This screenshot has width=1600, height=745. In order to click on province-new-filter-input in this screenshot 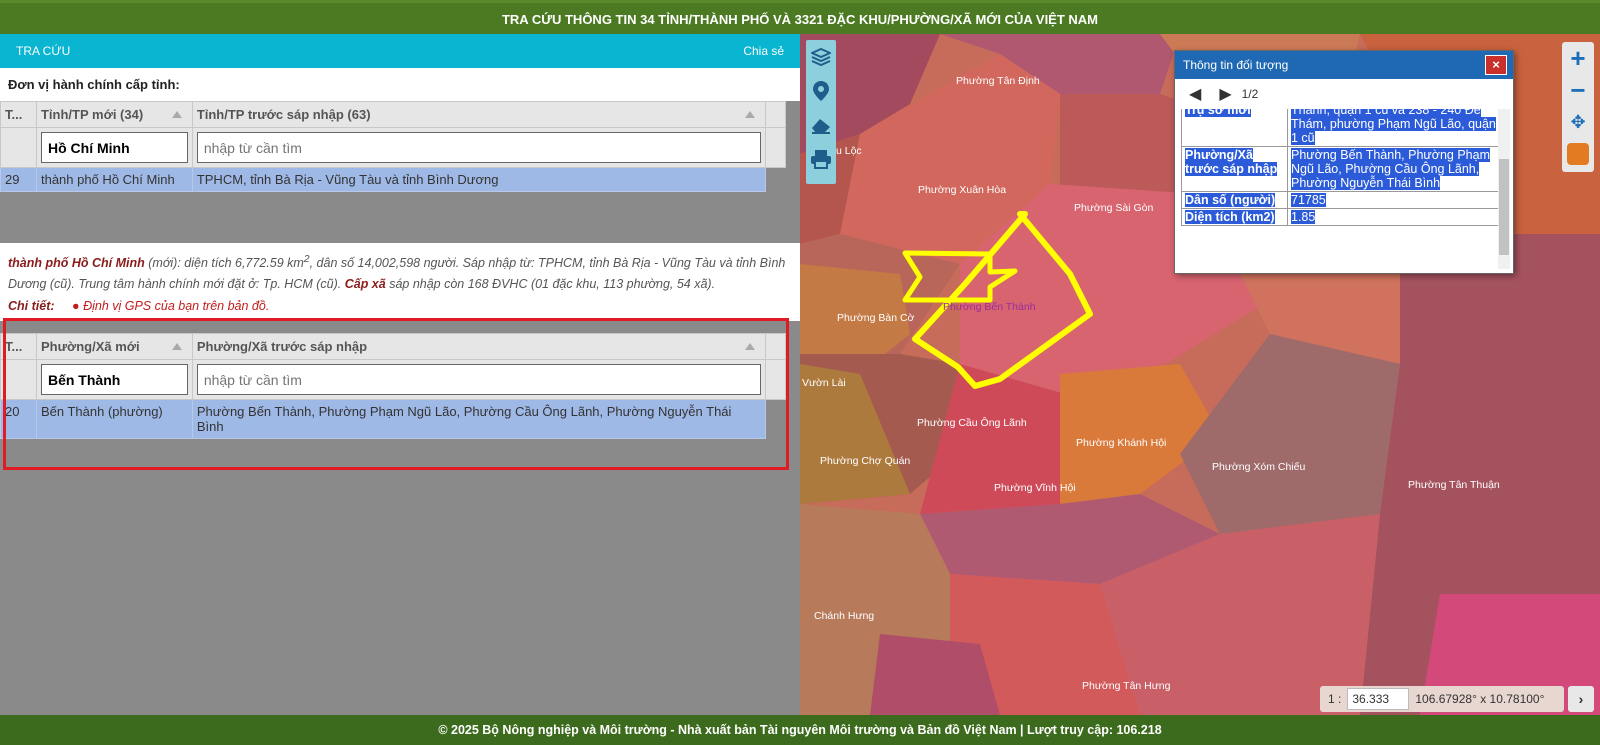, I will do `click(114, 147)`.